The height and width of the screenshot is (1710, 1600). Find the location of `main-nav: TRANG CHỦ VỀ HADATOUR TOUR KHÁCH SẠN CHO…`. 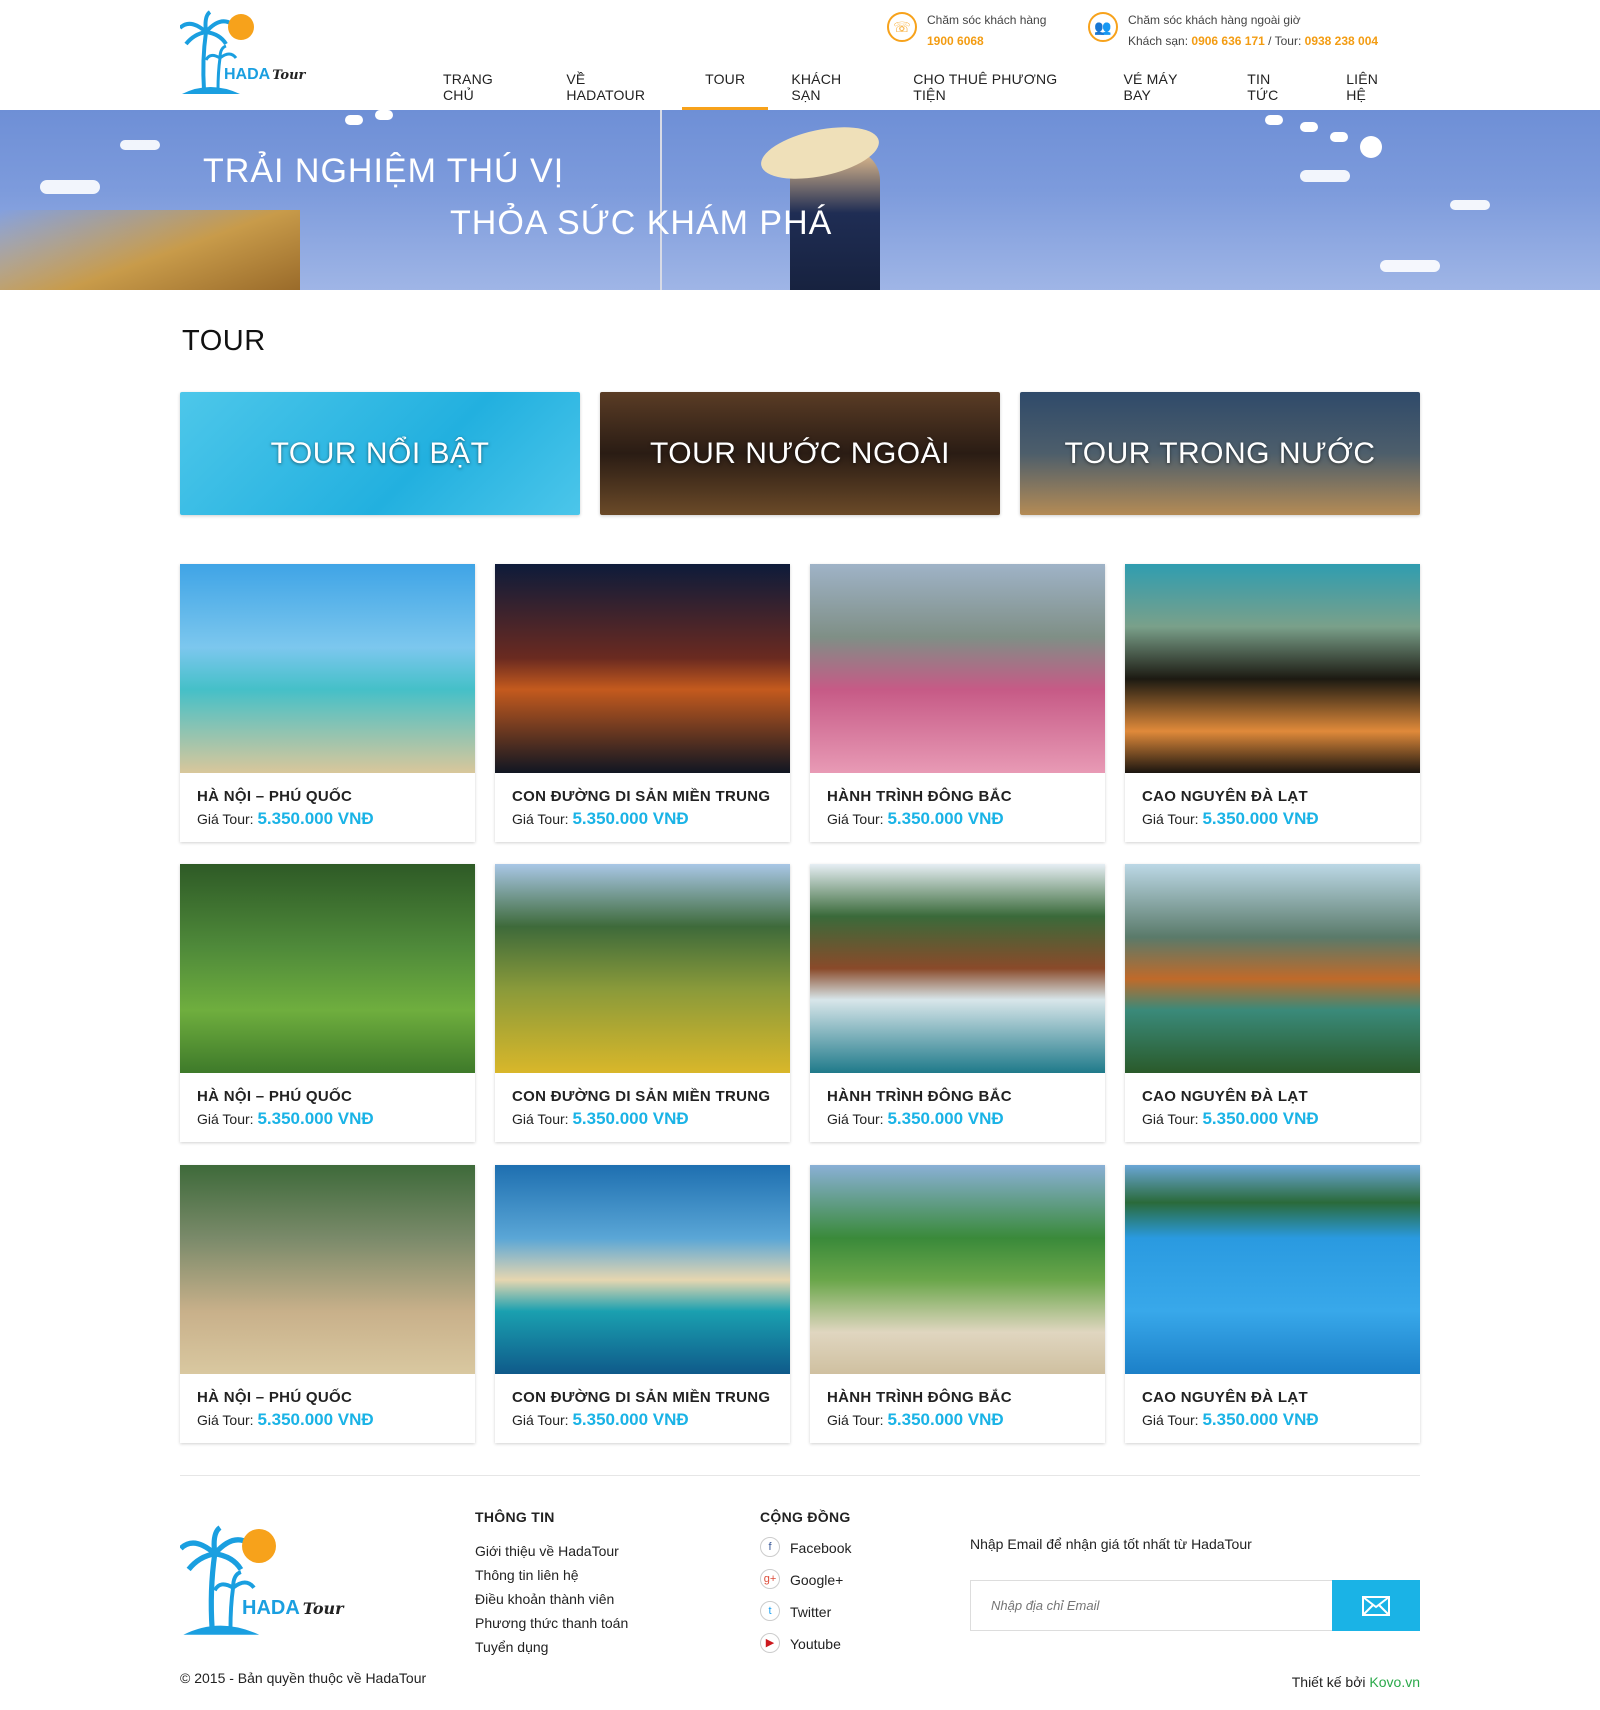

main-nav: TRANG CHỦ VỀ HADATOUR TOUR KHÁCH SẠN CHO… is located at coordinates (920, 86).